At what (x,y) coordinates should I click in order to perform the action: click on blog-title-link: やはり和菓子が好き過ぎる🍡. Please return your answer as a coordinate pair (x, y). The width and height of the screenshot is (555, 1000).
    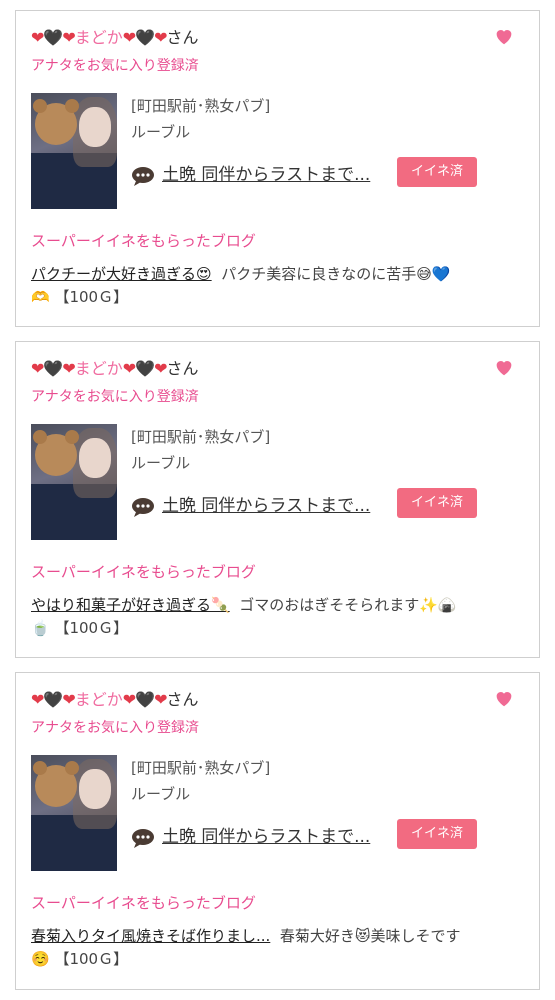
    Looking at the image, I should click on (130, 605).